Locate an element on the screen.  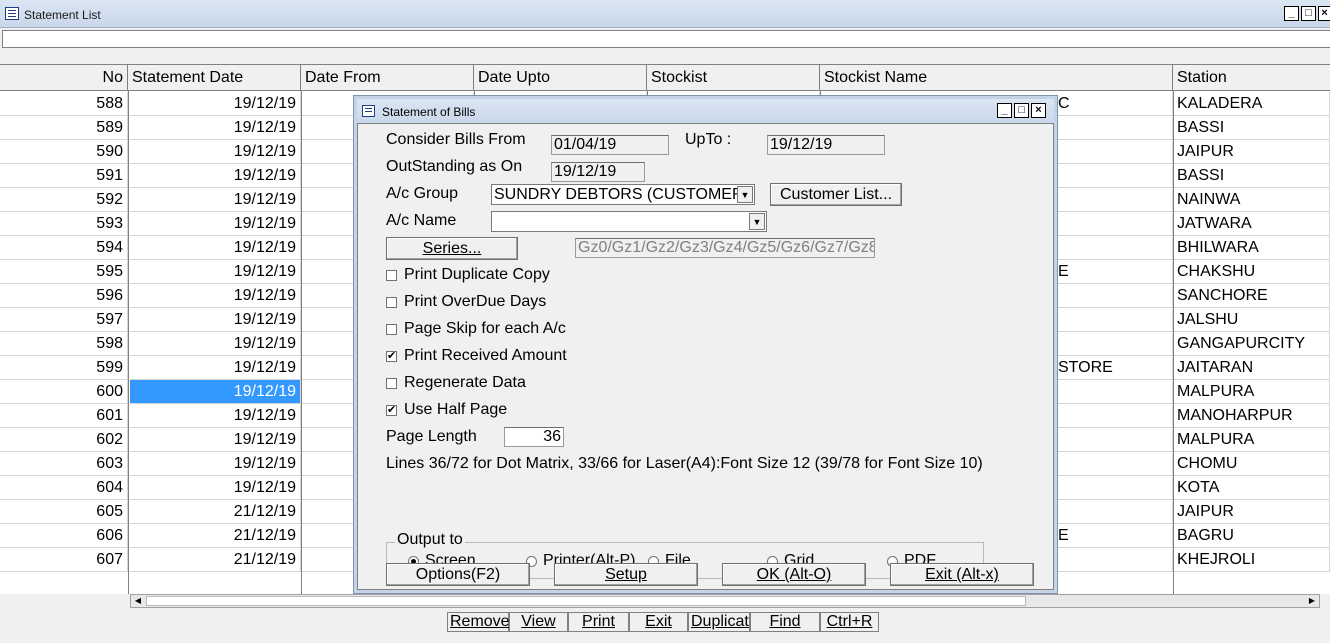
consider-from-field: 01/04/19 is located at coordinates (610, 145).